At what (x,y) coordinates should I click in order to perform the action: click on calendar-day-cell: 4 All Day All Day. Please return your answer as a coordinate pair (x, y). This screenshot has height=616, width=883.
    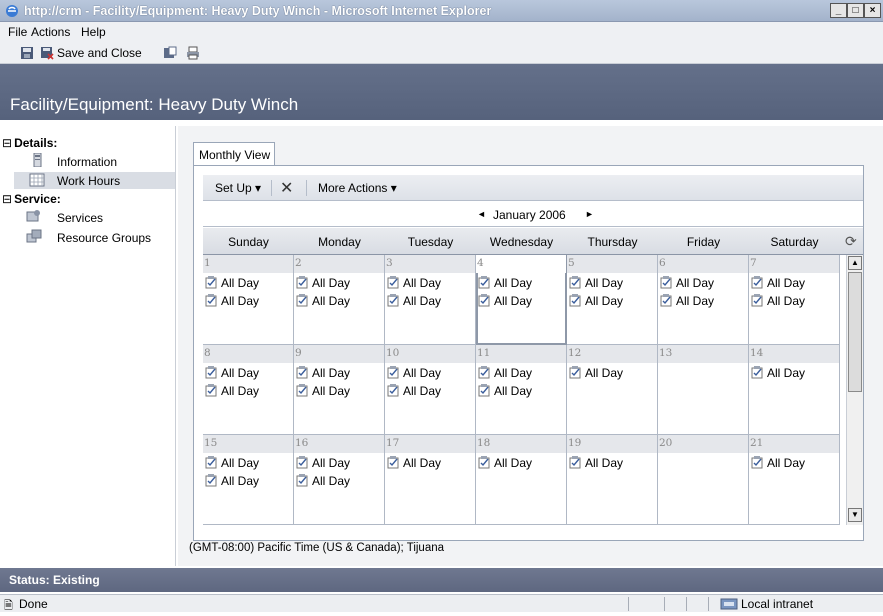
    Looking at the image, I should click on (521, 300).